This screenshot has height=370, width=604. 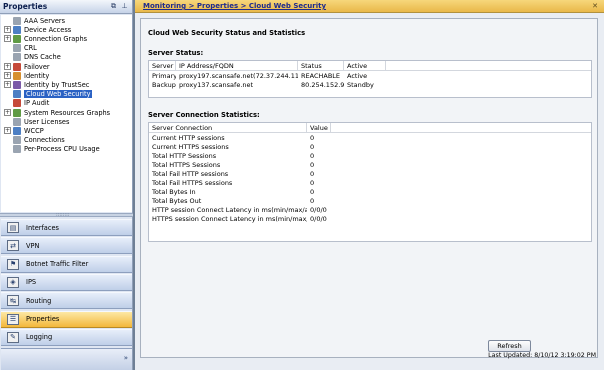 What do you see at coordinates (365, 65) in the screenshot?
I see `column-header: Active` at bounding box center [365, 65].